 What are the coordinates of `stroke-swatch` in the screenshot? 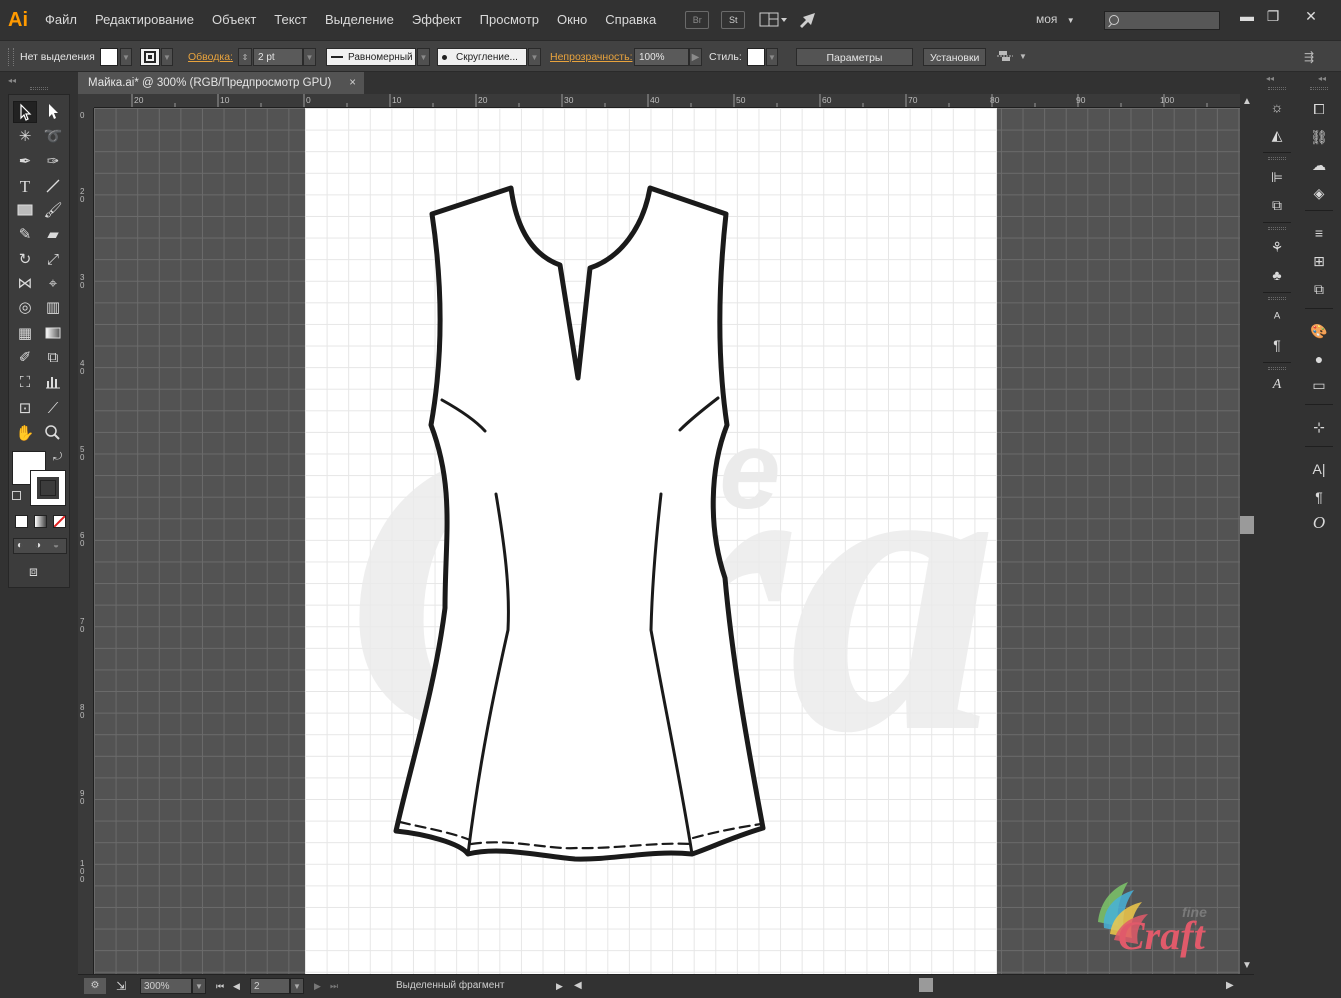 It's located at (150, 57).